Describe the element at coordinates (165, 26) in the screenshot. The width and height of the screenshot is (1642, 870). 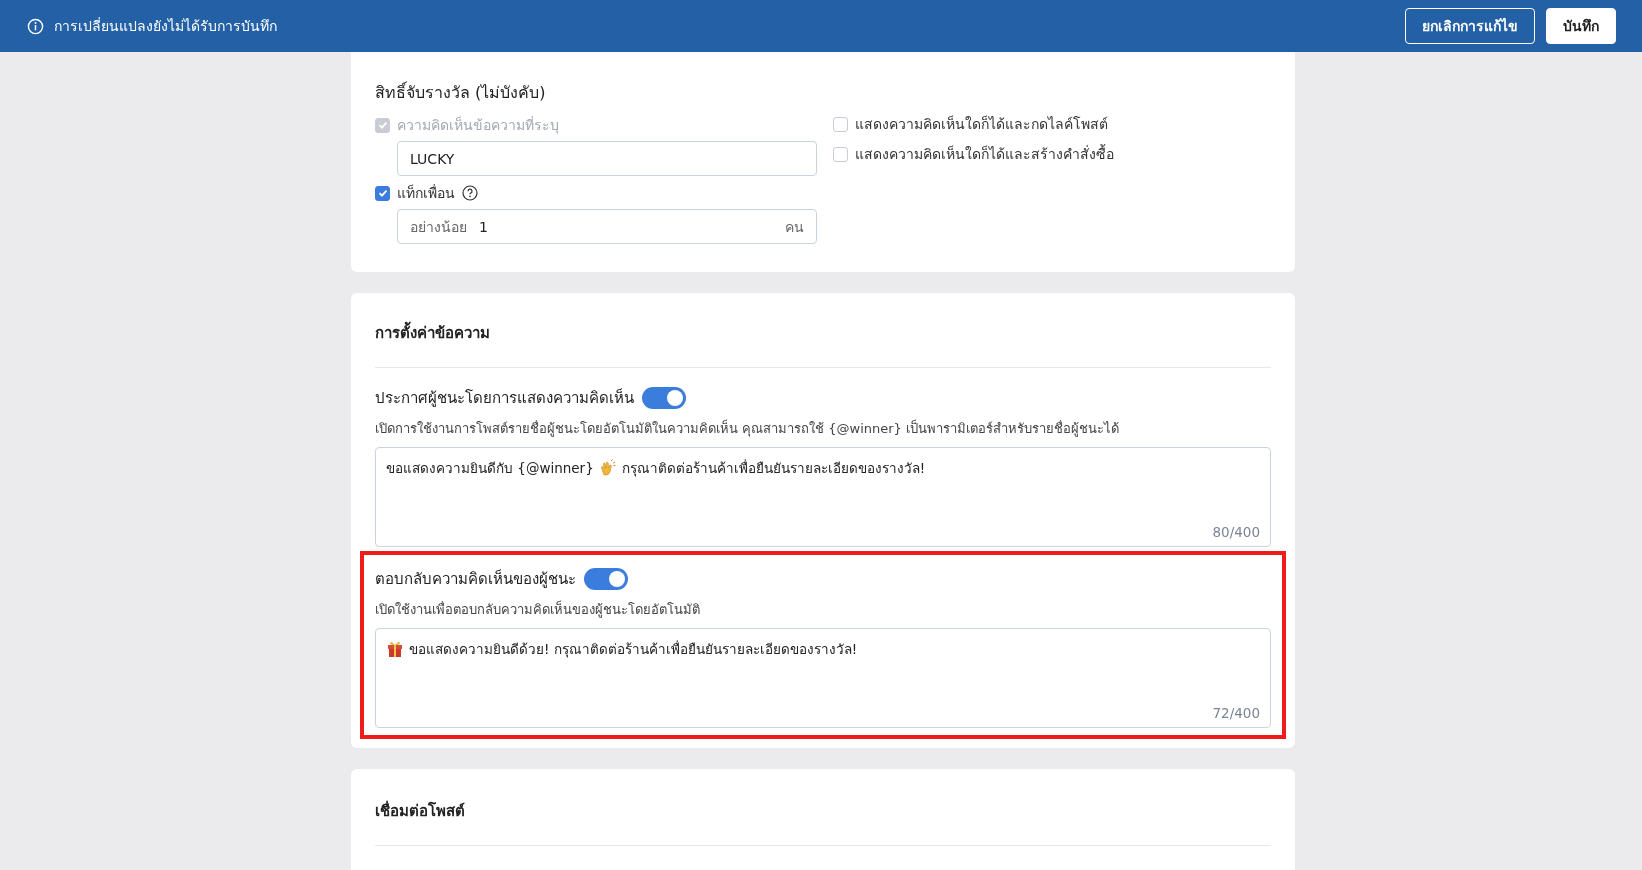
I see `unsaved-message: การเปลี่ยนแปลงยังไม่ได้รับการบันทึก` at that location.